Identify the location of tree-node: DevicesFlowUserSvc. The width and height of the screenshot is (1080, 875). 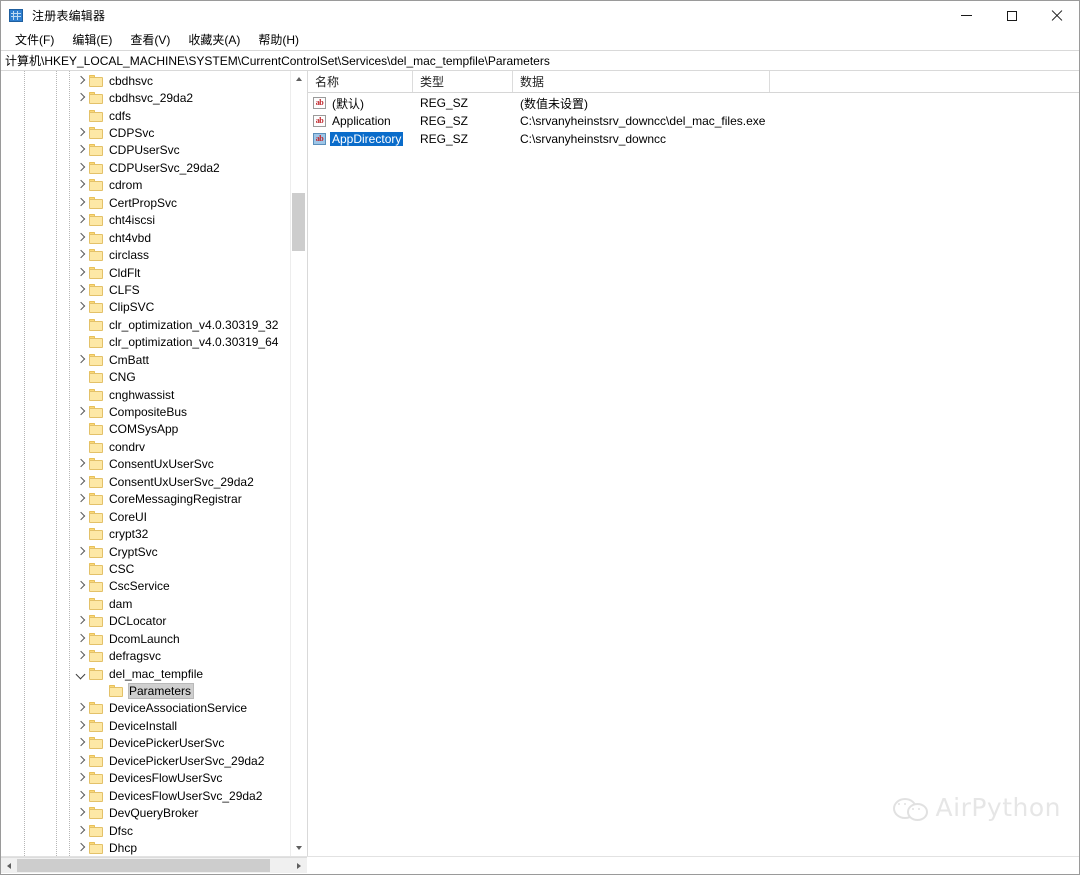
(146, 778).